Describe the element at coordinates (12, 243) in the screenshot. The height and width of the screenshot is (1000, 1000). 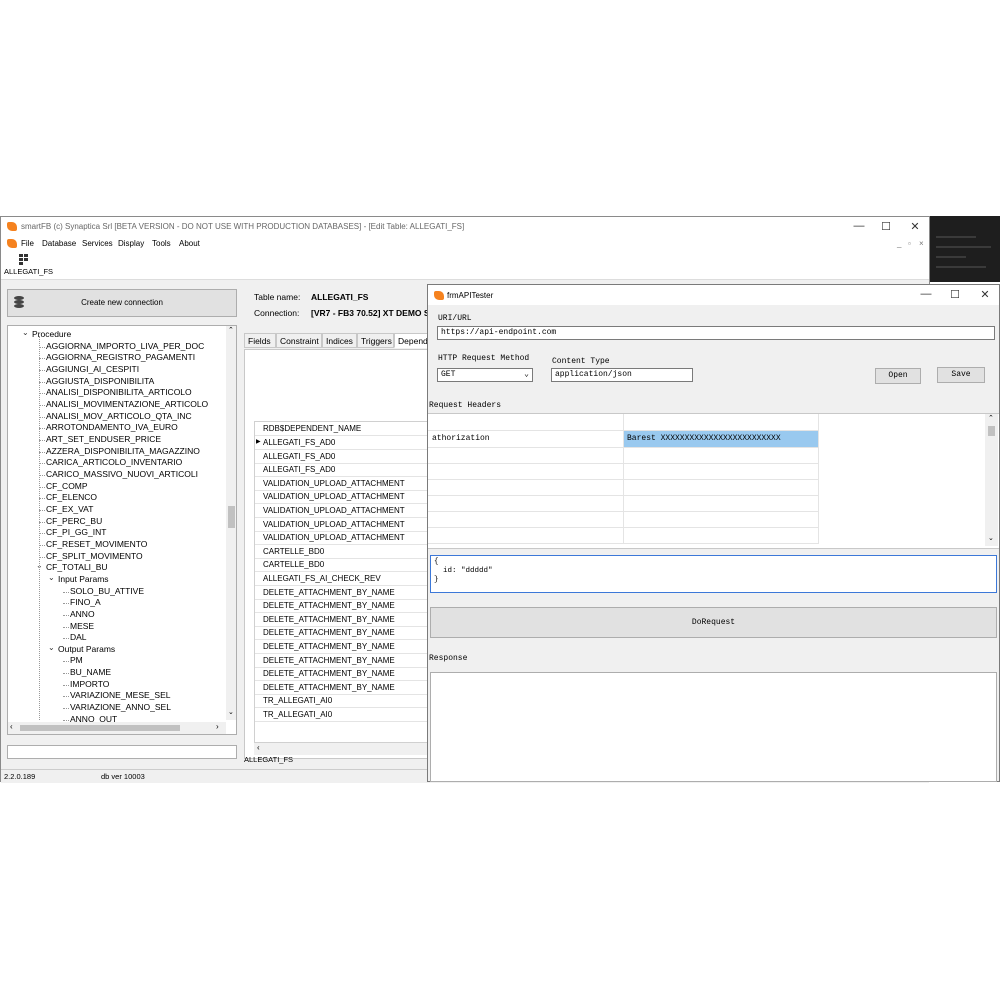
I see `app-menu-icon` at that location.